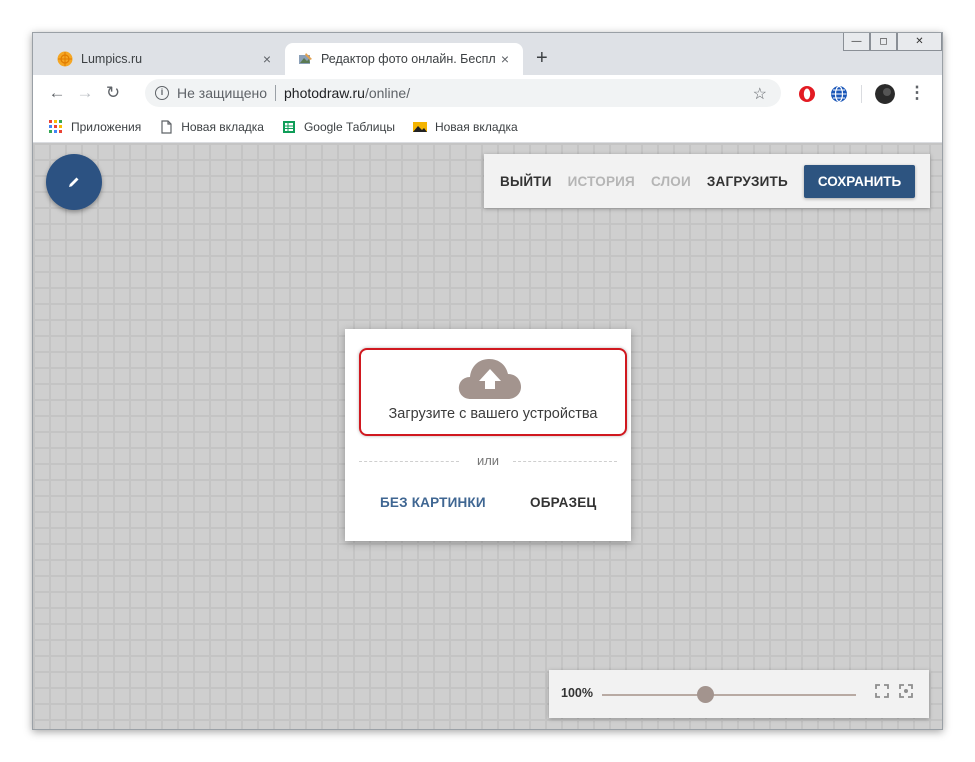 This screenshot has width=975, height=762. What do you see at coordinates (113, 93) in the screenshot?
I see `reload-icon: ↻` at bounding box center [113, 93].